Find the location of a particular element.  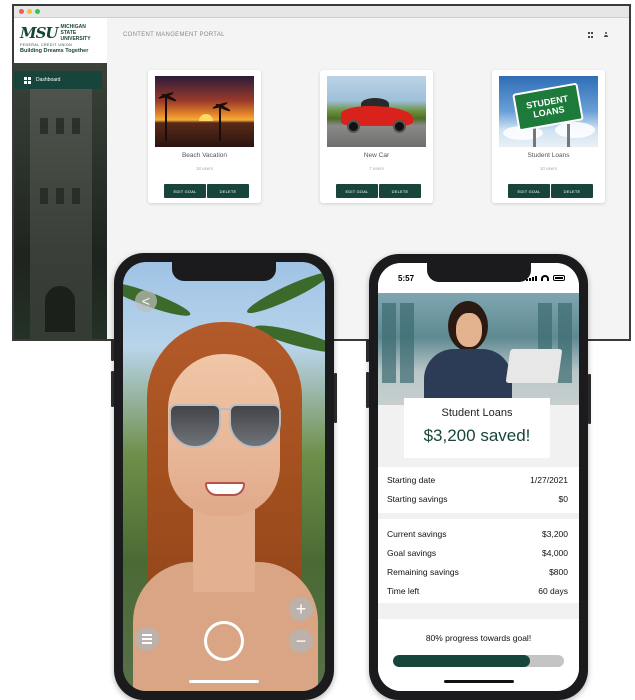

wifi-icon is located at coordinates (545, 278).